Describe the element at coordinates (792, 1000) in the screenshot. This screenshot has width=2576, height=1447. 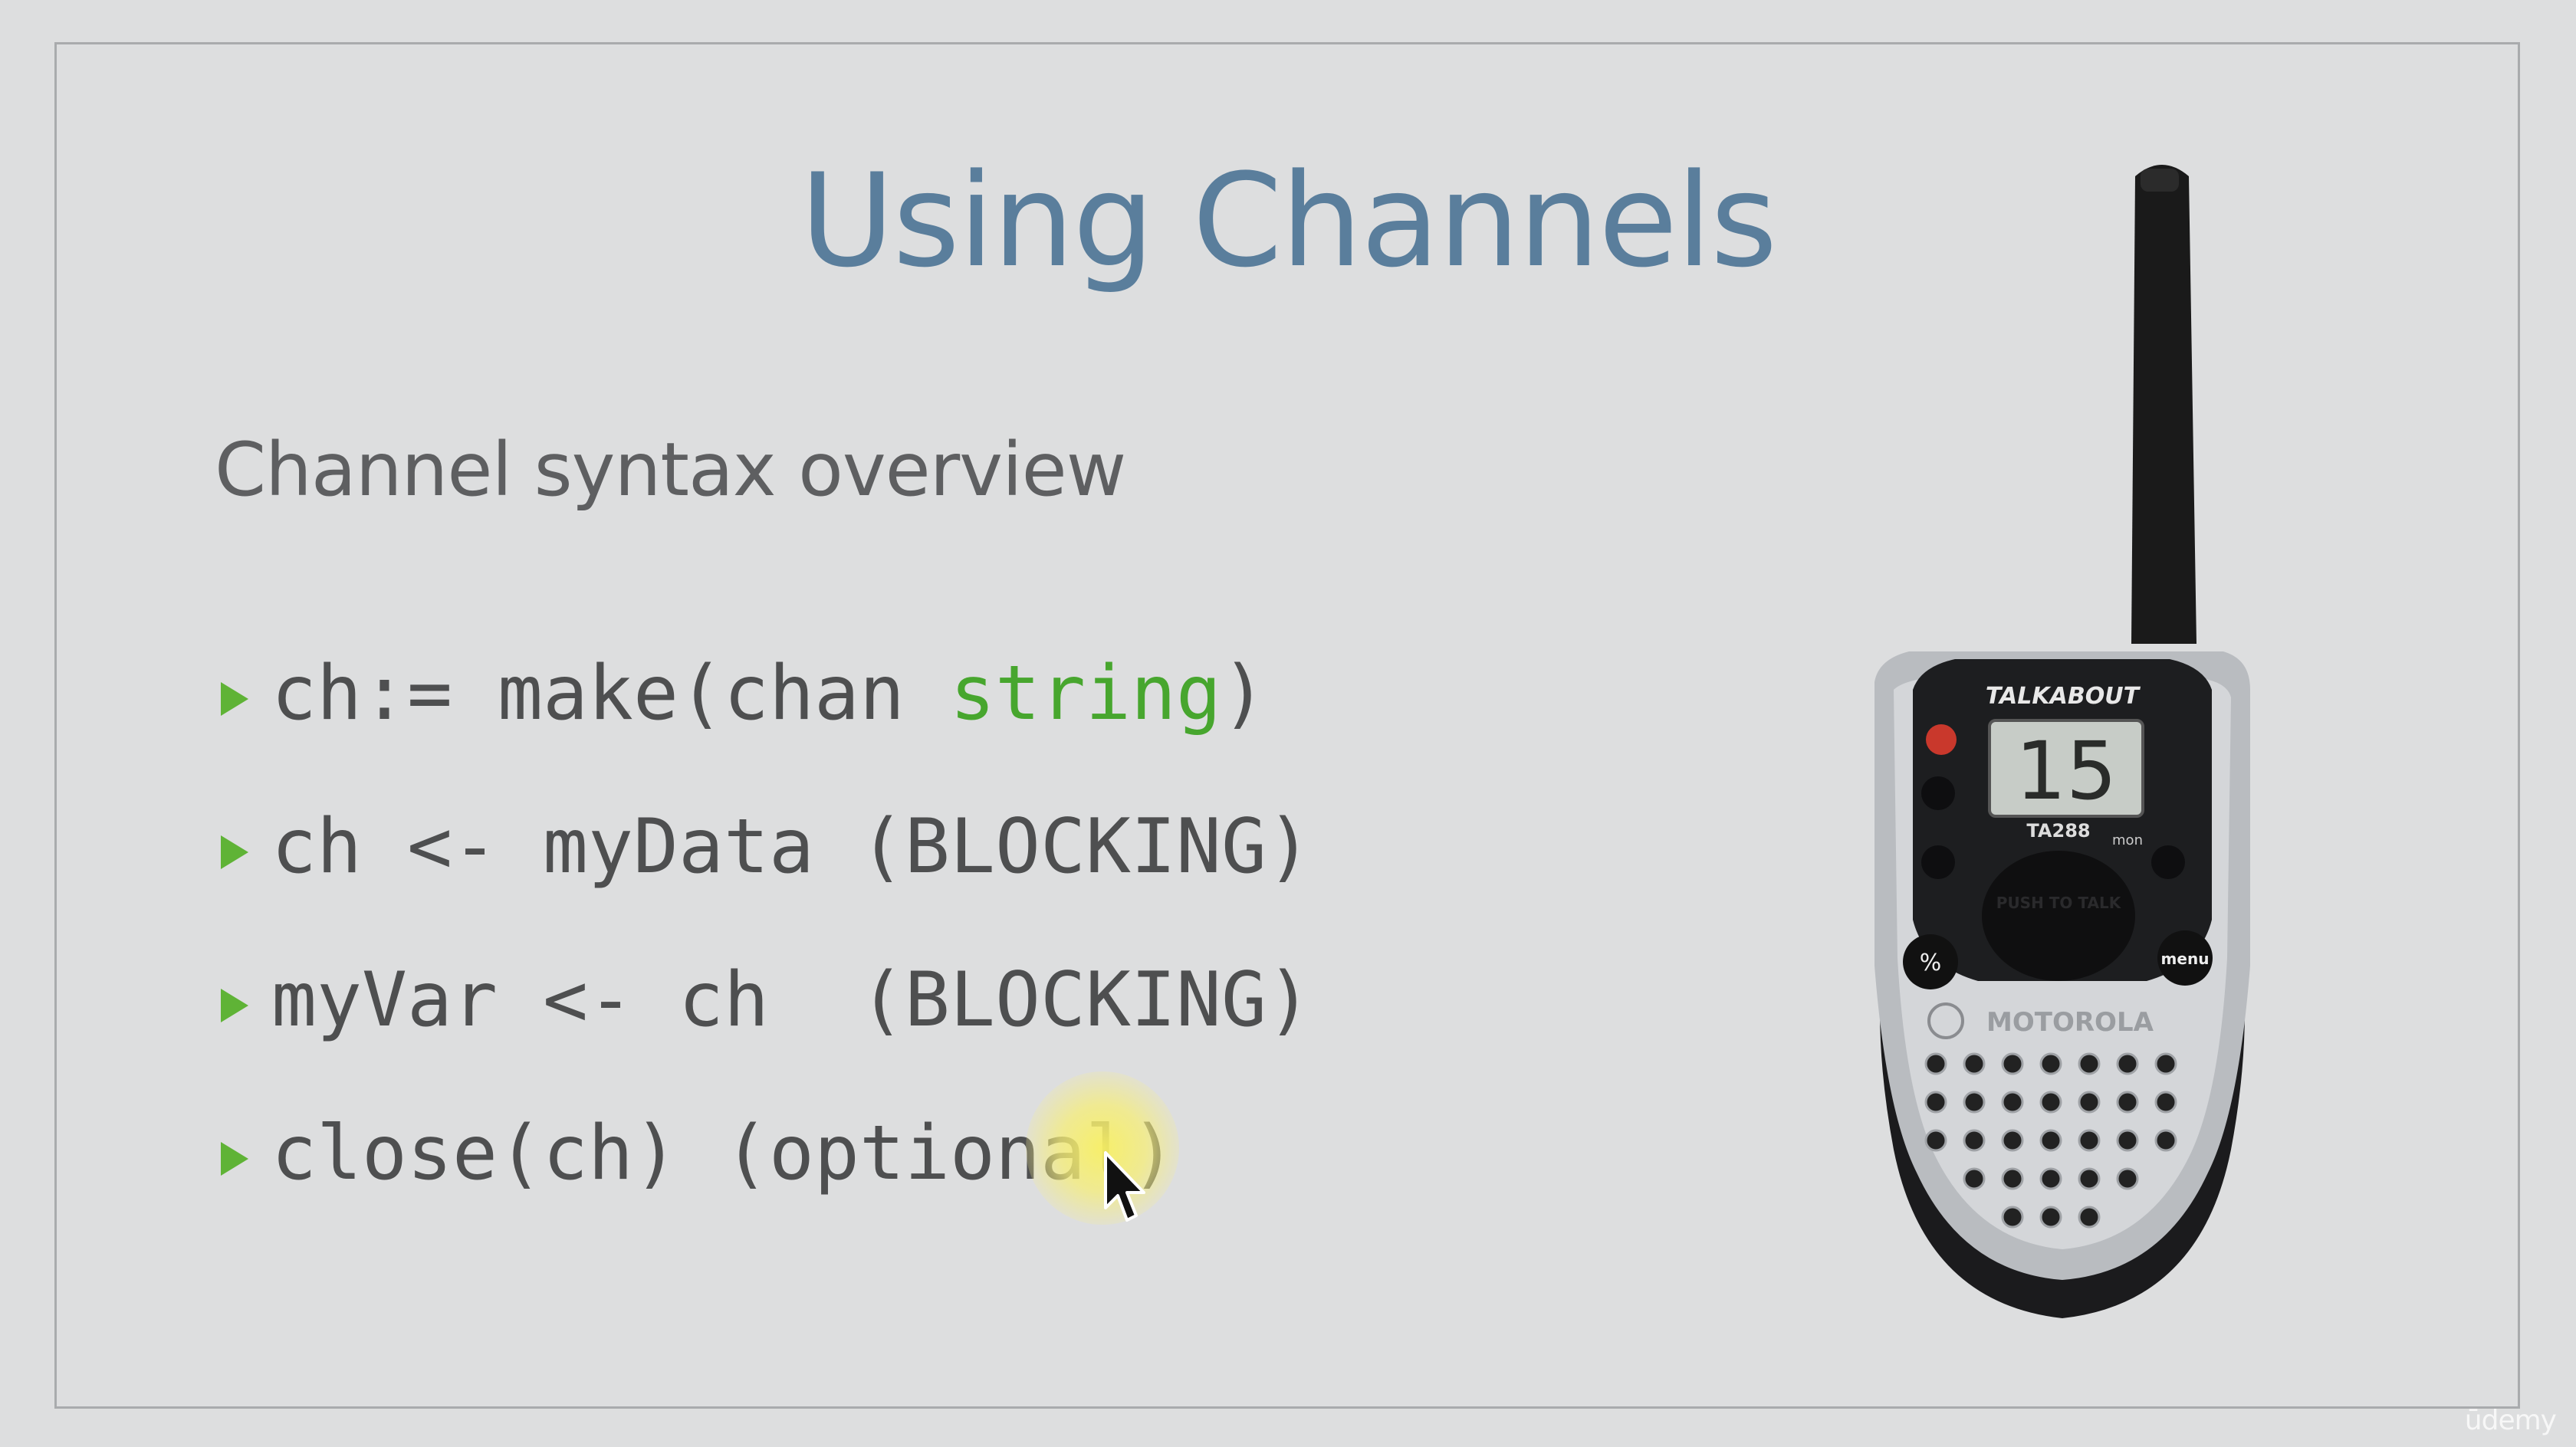
I see `bullet-text: myVar <- ch (BLOCKING)` at that location.